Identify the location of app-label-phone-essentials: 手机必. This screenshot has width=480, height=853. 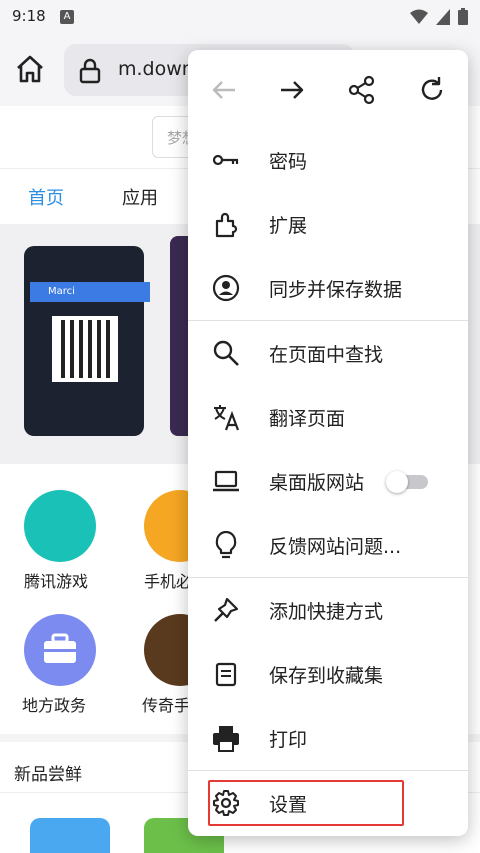
(168, 581).